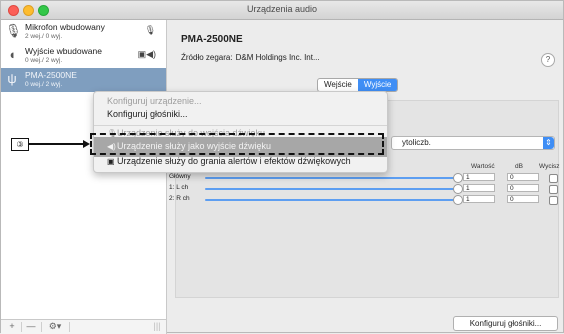 This screenshot has height=334, width=564. What do you see at coordinates (84, 326) in the screenshot?
I see `sidebar-toolbar: + — ⚙▾ |||` at bounding box center [84, 326].